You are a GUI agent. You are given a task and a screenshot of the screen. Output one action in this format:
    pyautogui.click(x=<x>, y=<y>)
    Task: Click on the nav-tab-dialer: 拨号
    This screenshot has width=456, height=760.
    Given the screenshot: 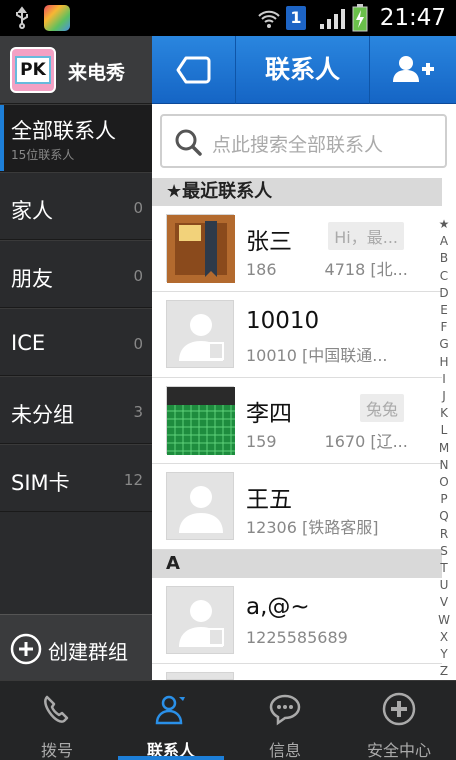 What is the action you would take?
    pyautogui.click(x=57, y=720)
    